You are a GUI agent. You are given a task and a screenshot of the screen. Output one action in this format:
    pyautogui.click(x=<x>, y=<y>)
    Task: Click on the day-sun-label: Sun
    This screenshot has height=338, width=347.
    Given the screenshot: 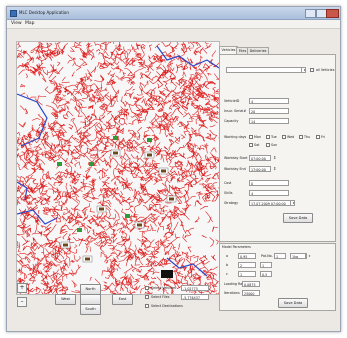 What is the action you would take?
    pyautogui.click(x=274, y=145)
    